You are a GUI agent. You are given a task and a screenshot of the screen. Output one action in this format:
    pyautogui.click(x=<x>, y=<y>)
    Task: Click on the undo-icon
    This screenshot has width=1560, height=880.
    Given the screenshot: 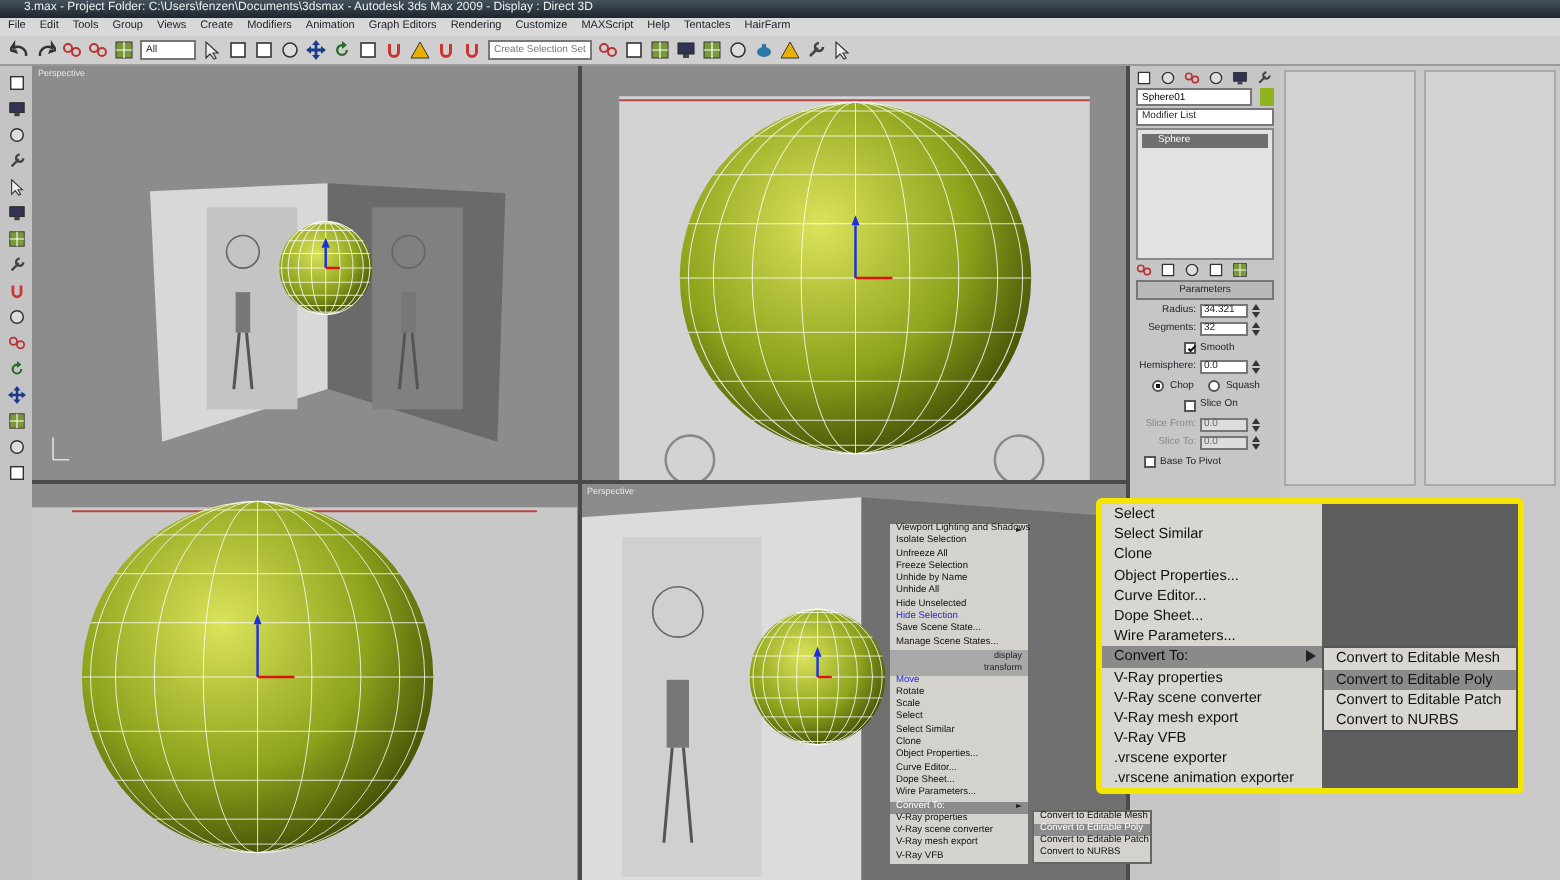 What is the action you would take?
    pyautogui.click(x=20, y=50)
    